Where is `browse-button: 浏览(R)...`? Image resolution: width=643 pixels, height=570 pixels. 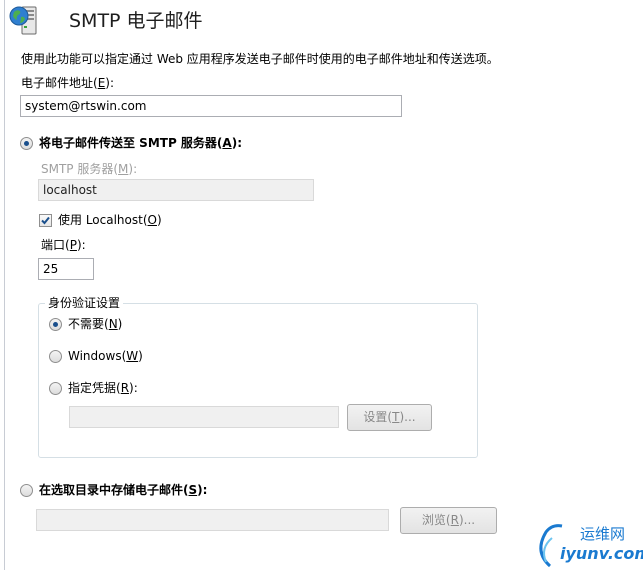 browse-button: 浏览(R)... is located at coordinates (448, 520).